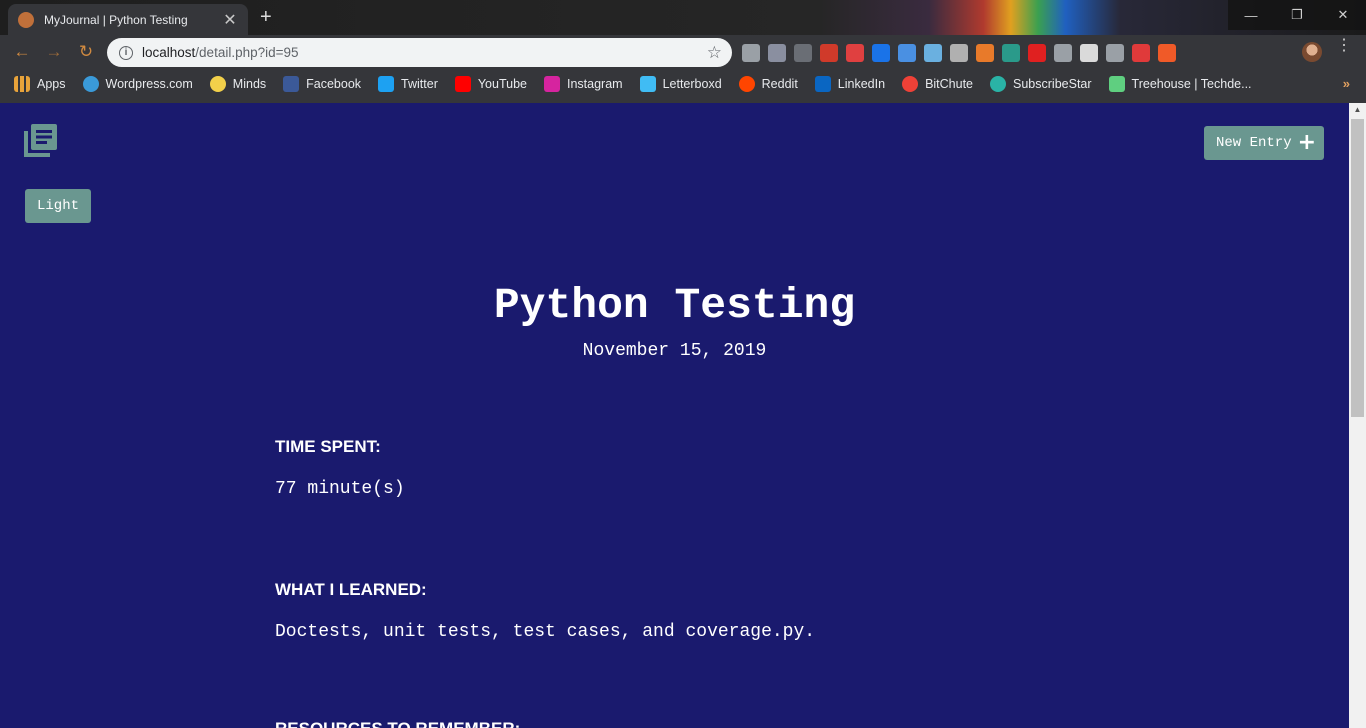  Describe the element at coordinates (462, 84) in the screenshot. I see `youtube-icon` at that location.